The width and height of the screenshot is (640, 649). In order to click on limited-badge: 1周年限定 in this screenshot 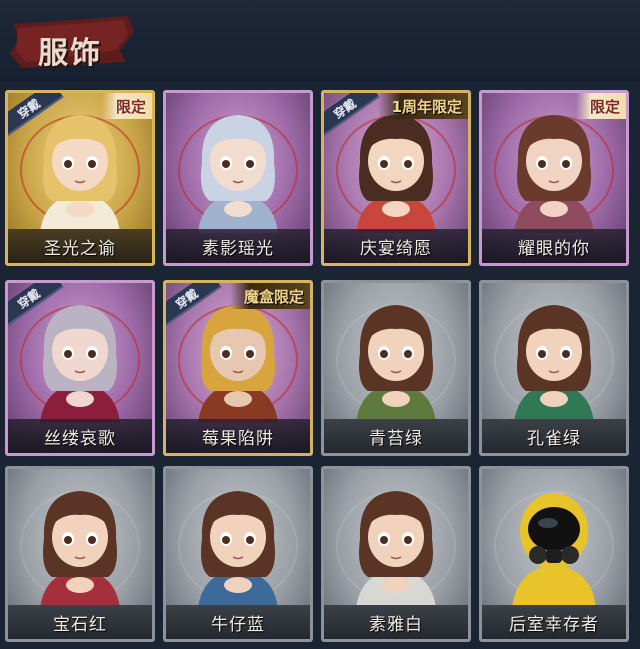, I will do `click(422, 106)`.